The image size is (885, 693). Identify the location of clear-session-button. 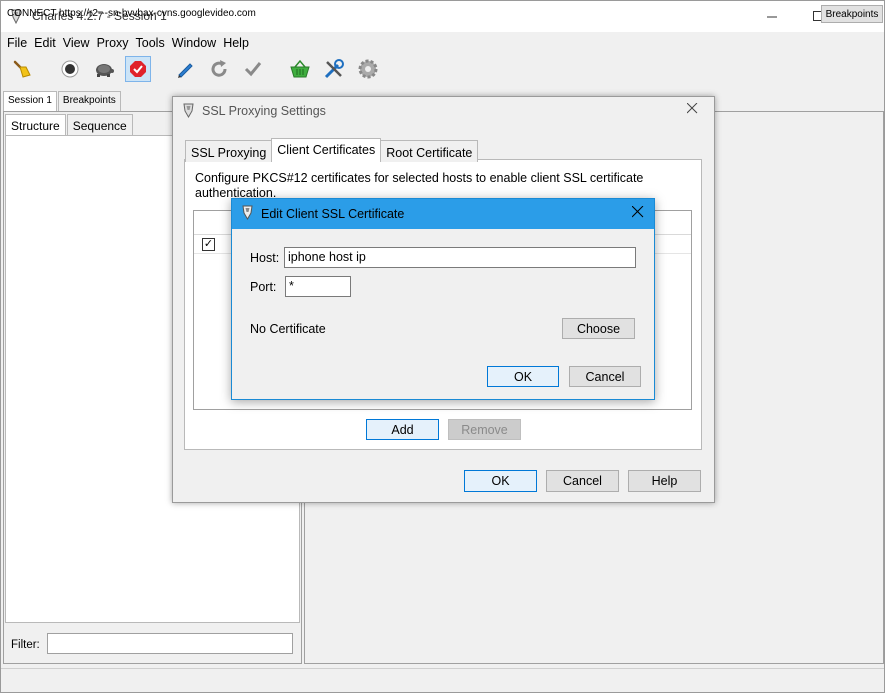
(23, 69).